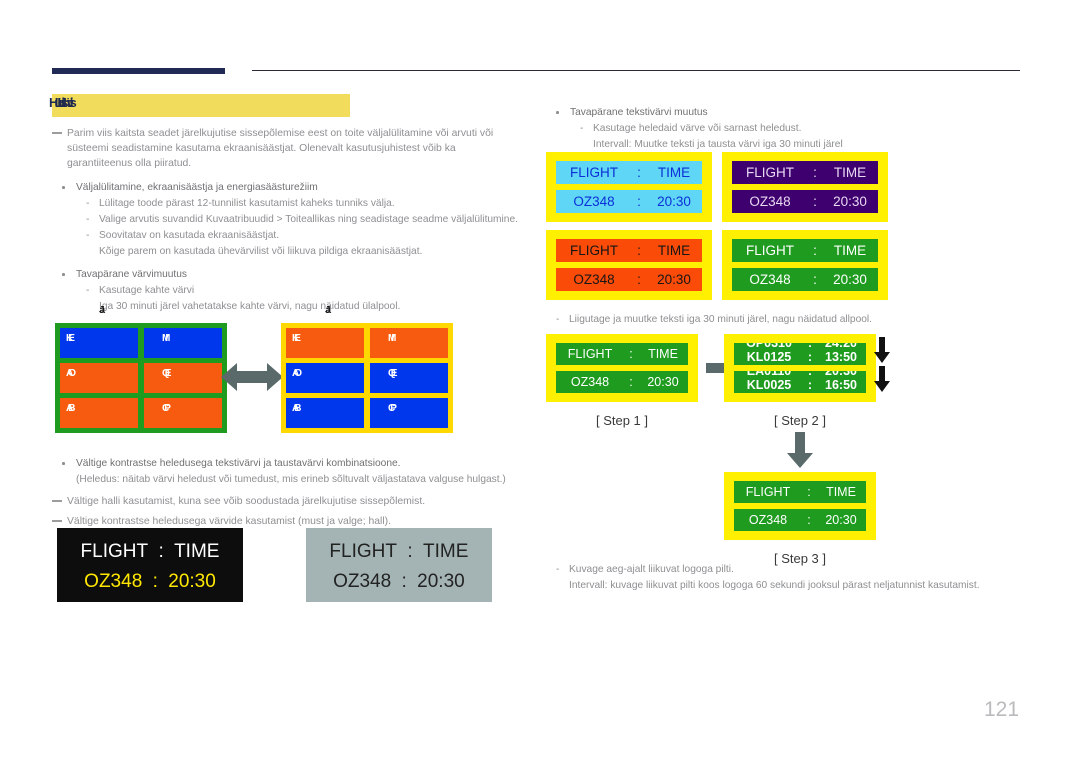 The height and width of the screenshot is (763, 1080). I want to click on scrolling-panel-bottom: EA0110:20:30 KL0025:16:50, so click(800, 382).